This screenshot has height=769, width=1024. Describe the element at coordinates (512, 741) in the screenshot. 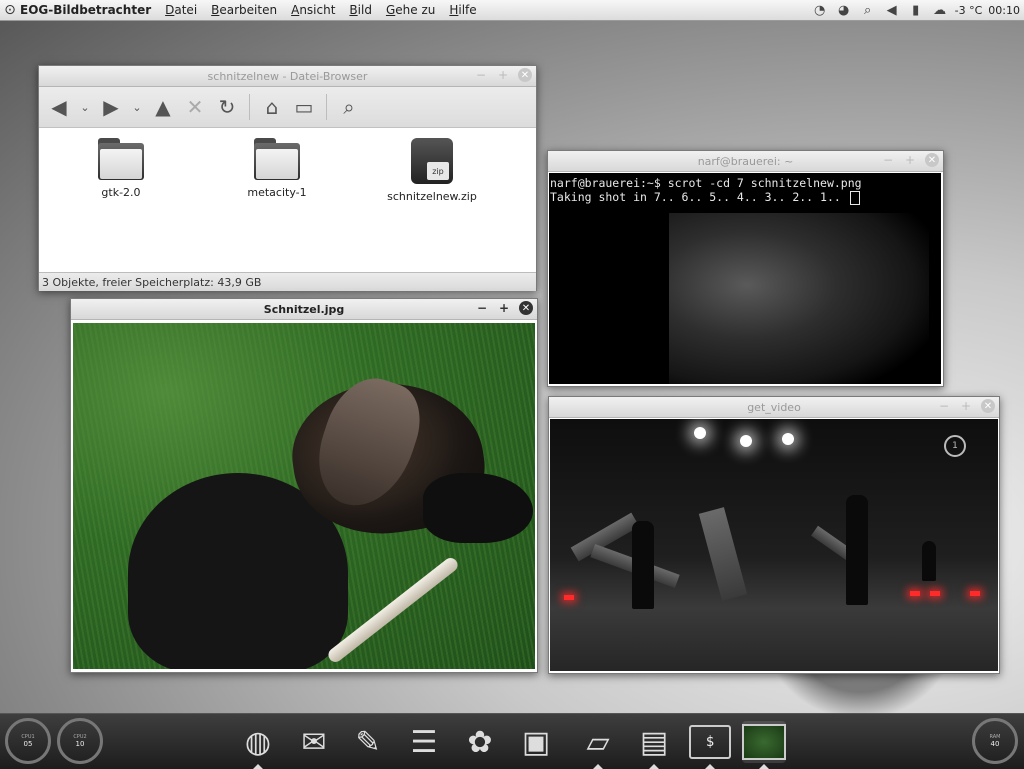

I see `dock: CPU1 05 CPU2 10 ◍ ✉ ✎ ☰ ✿ ▣ ▱ ▤ $ RAM 40` at that location.